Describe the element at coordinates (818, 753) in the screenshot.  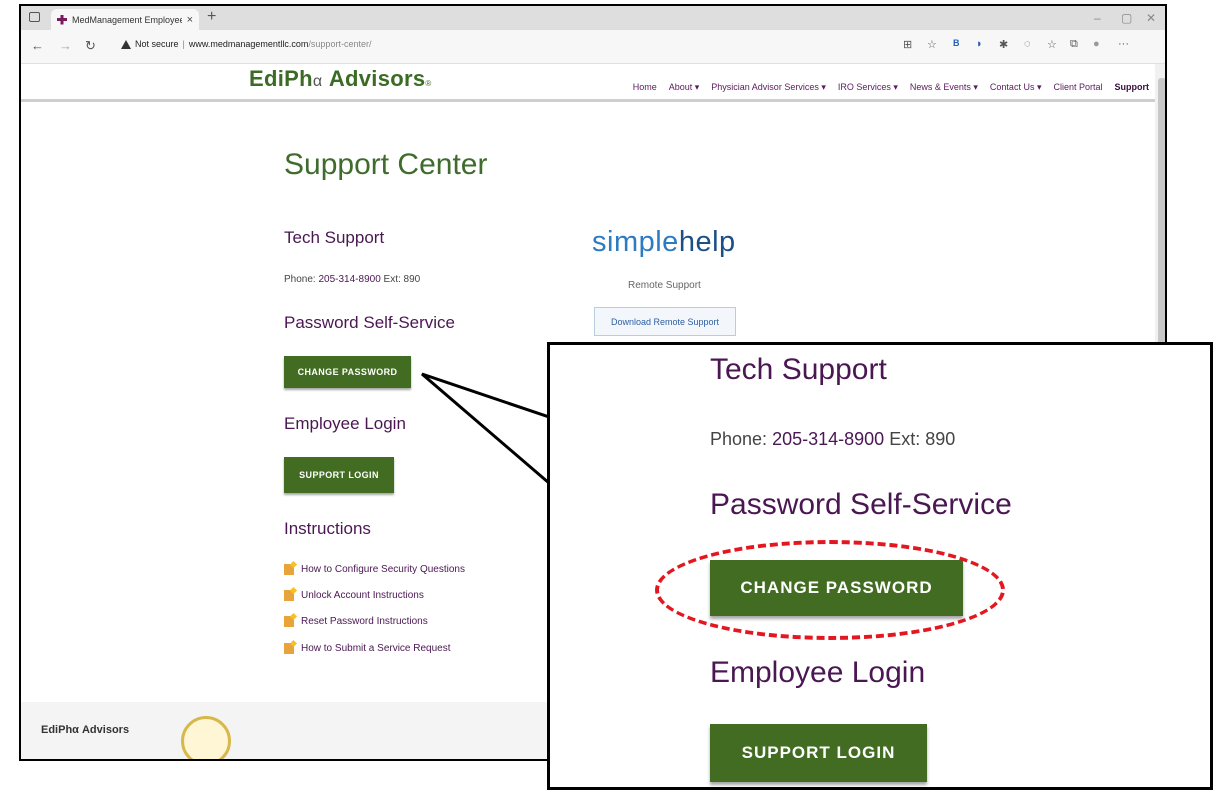
I see `zoom-support-login-button: SUPPORT LOGIN` at that location.